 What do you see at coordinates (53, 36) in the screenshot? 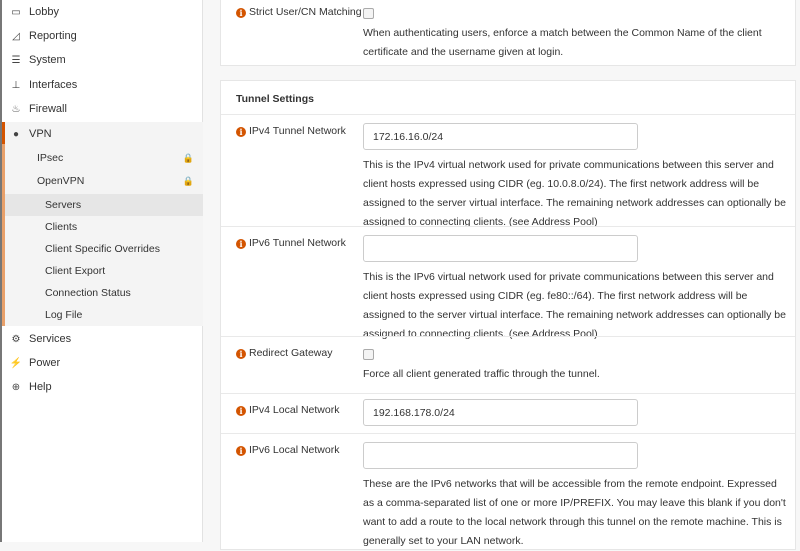
I see `nav-label: Reporting` at bounding box center [53, 36].